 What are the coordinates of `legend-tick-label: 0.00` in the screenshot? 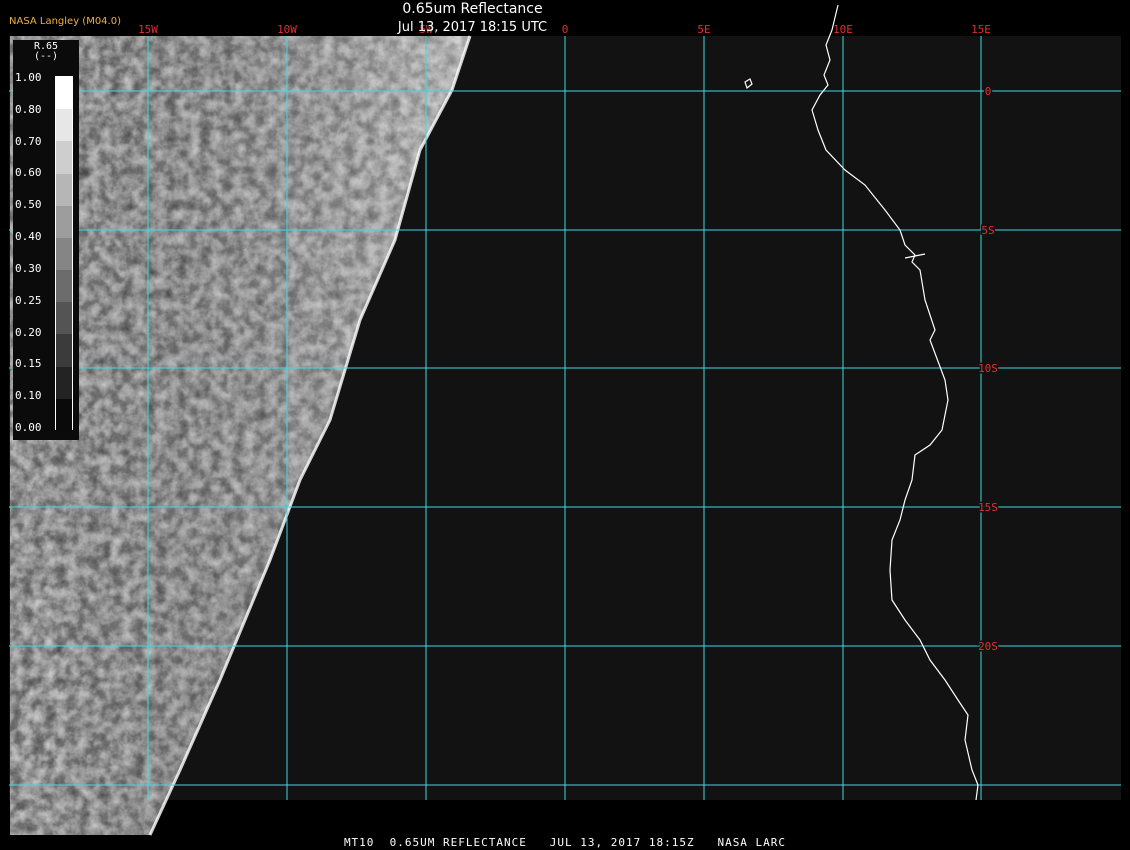 It's located at (28, 427).